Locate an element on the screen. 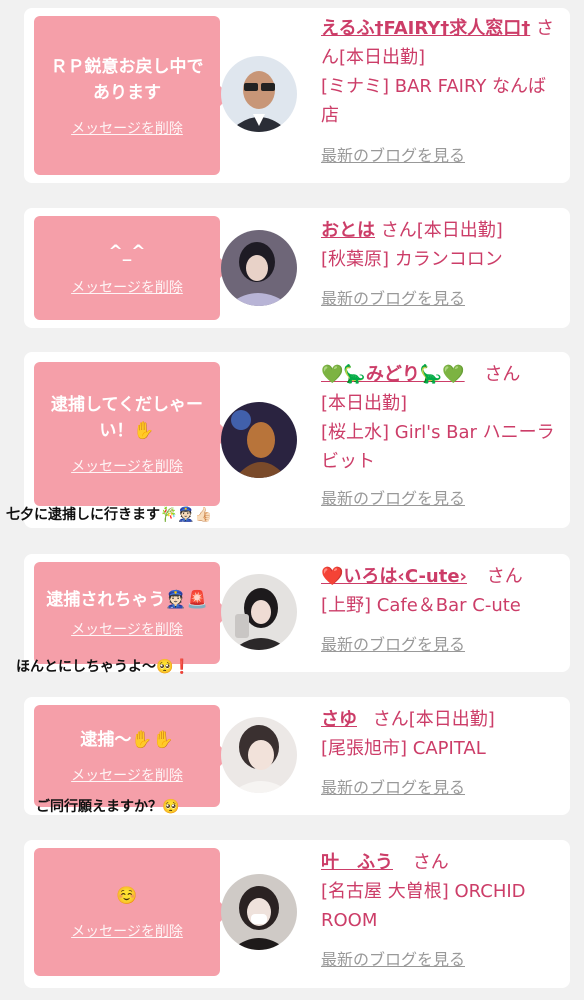  shop-link: [上野] Cafe＆Bar C-ute is located at coordinates (421, 605).